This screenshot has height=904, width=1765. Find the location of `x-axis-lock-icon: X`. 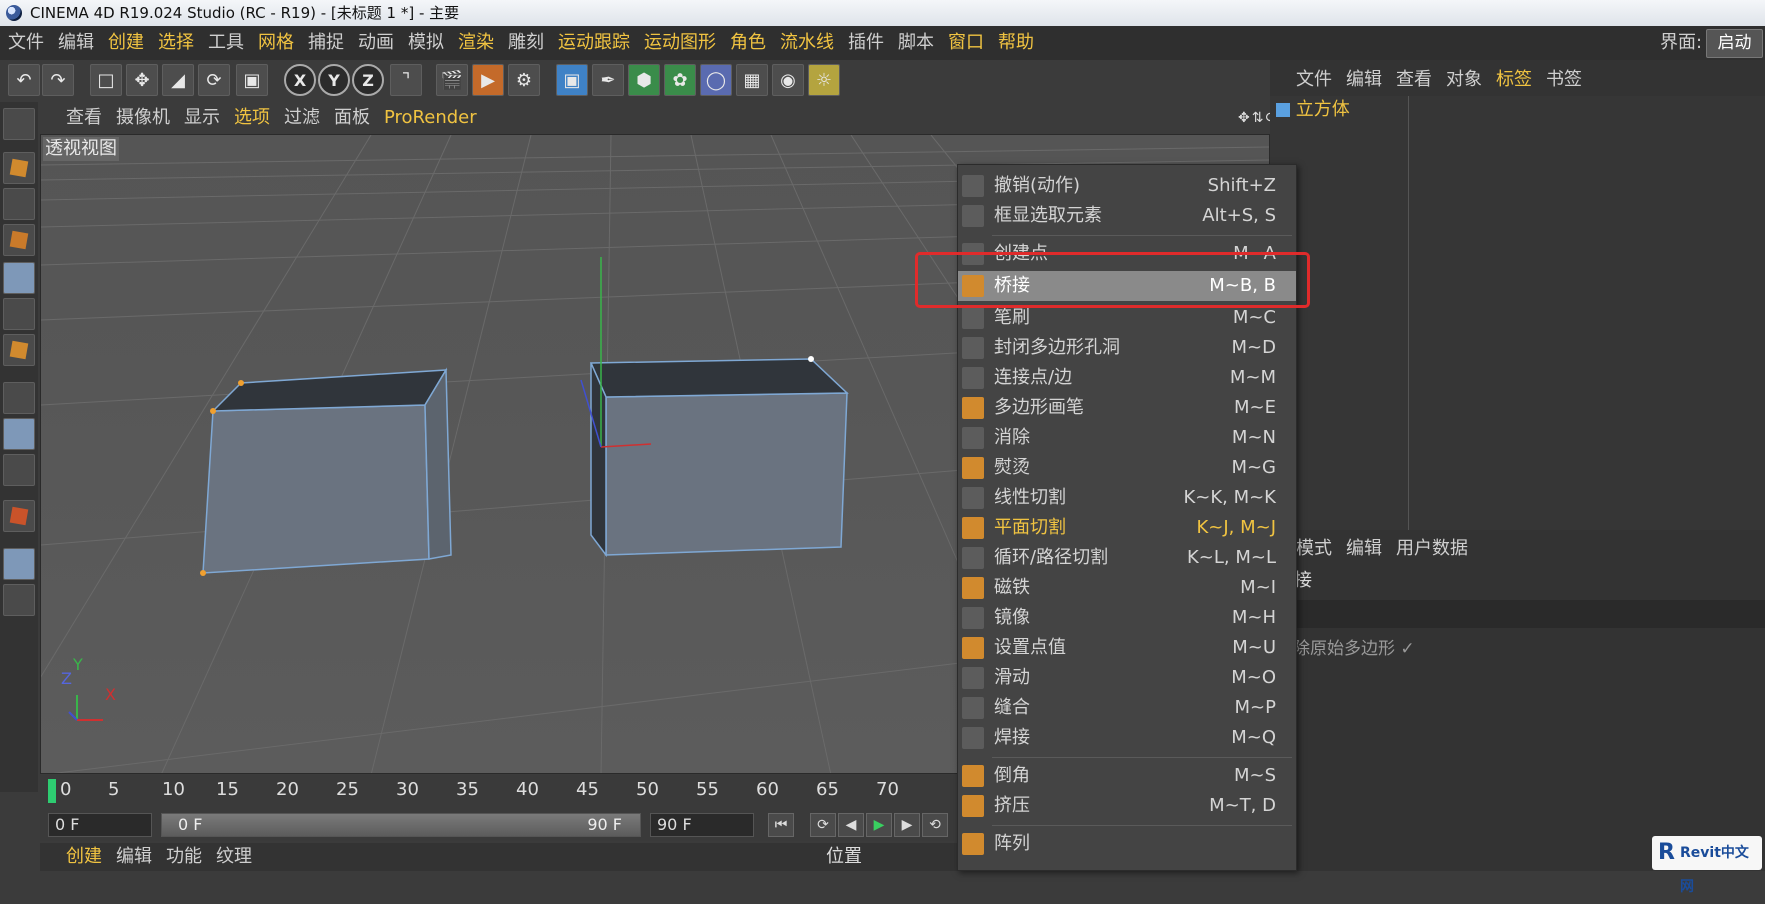

x-axis-lock-icon: X is located at coordinates (300, 80).